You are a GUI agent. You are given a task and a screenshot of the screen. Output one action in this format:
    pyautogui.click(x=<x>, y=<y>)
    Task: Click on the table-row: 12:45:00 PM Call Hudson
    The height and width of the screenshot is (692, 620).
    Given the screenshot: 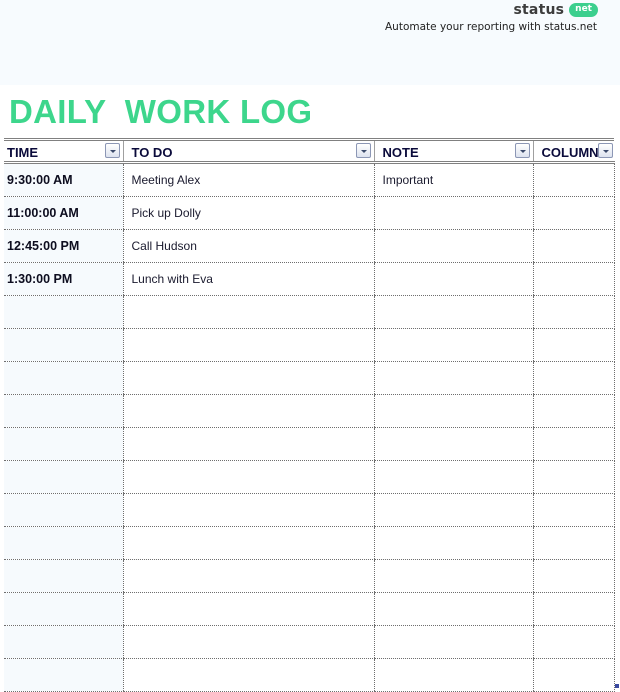 What is the action you would take?
    pyautogui.click(x=309, y=246)
    